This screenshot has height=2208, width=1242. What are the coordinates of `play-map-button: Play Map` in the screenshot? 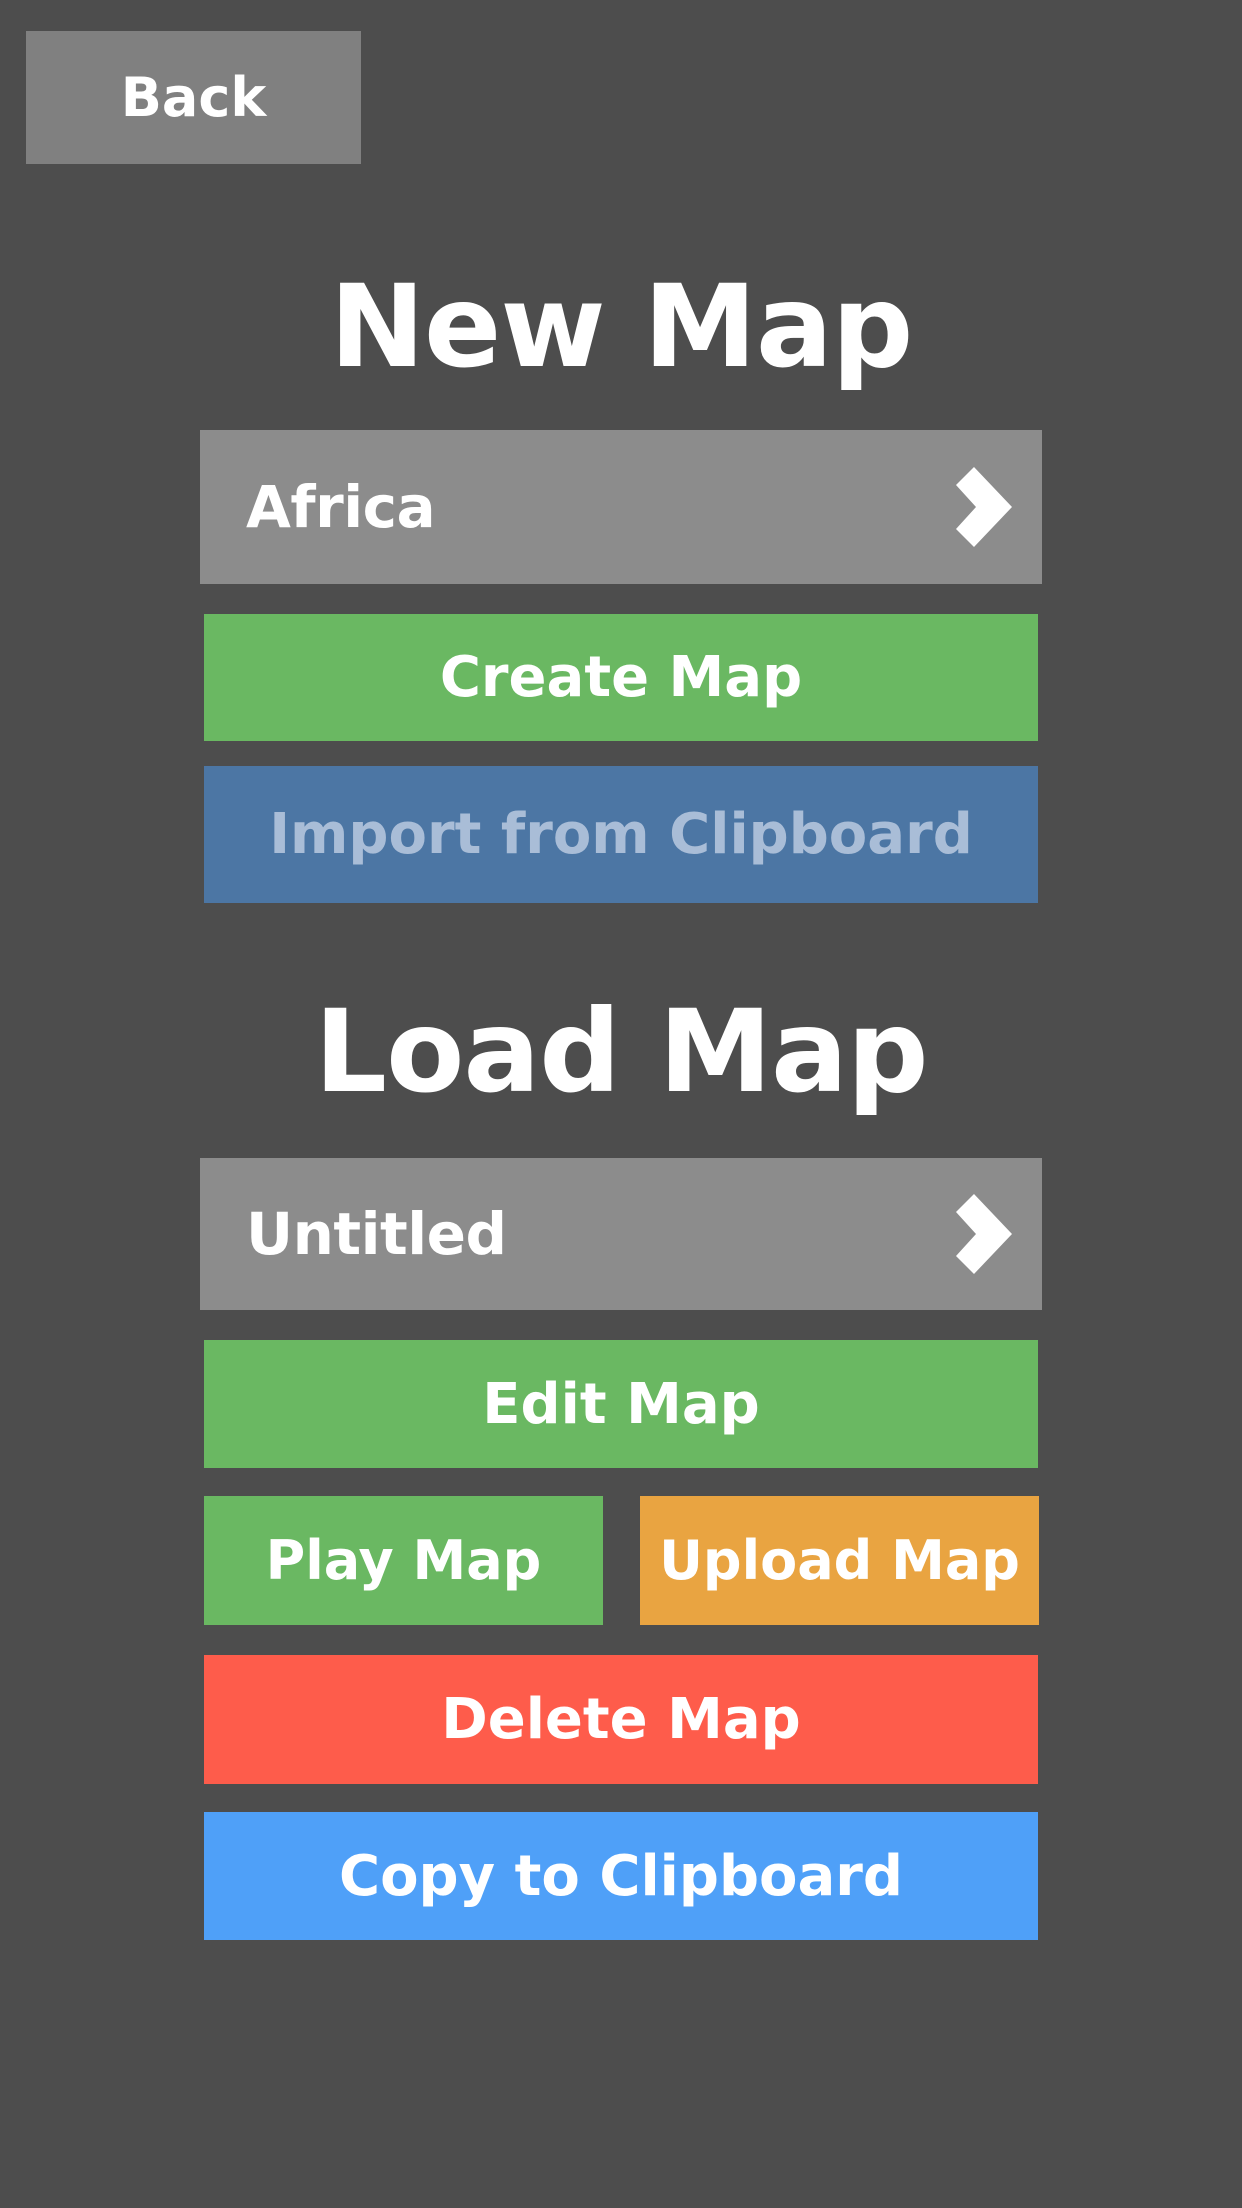 It's located at (403, 1560).